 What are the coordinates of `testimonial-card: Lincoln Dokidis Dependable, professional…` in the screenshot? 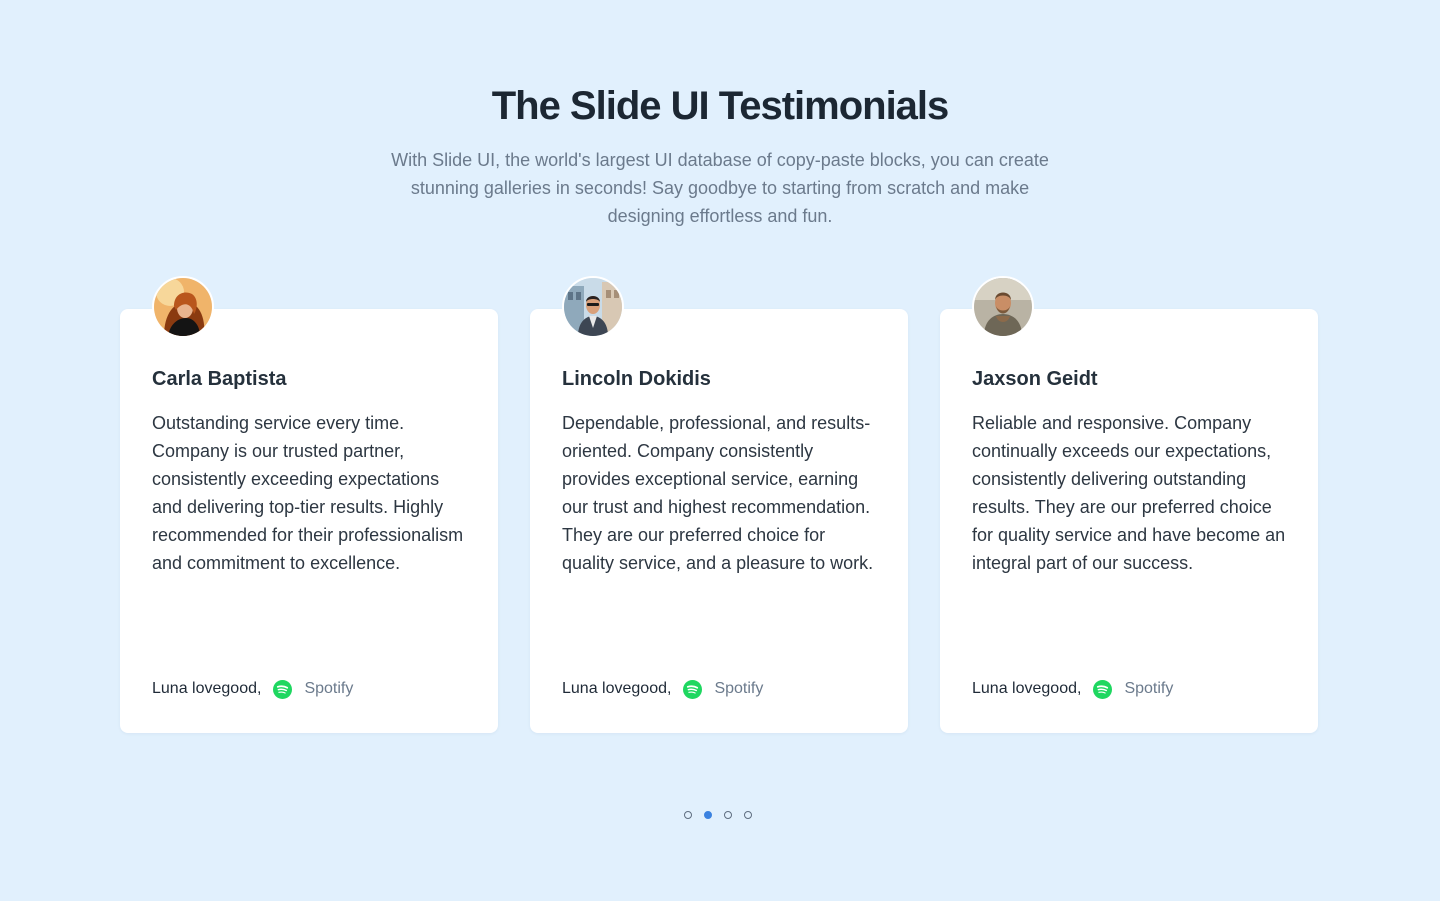 It's located at (719, 504).